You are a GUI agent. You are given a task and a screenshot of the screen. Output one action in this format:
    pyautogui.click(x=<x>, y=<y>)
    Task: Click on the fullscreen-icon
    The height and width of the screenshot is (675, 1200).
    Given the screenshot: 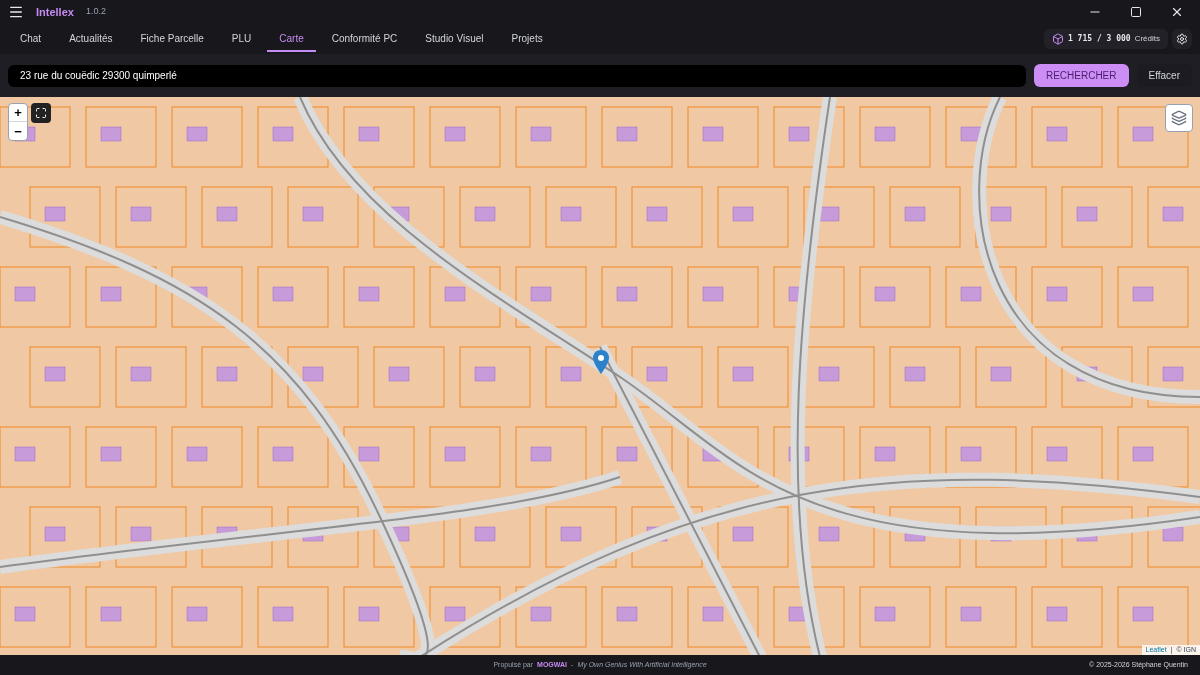 What is the action you would take?
    pyautogui.click(x=41, y=113)
    